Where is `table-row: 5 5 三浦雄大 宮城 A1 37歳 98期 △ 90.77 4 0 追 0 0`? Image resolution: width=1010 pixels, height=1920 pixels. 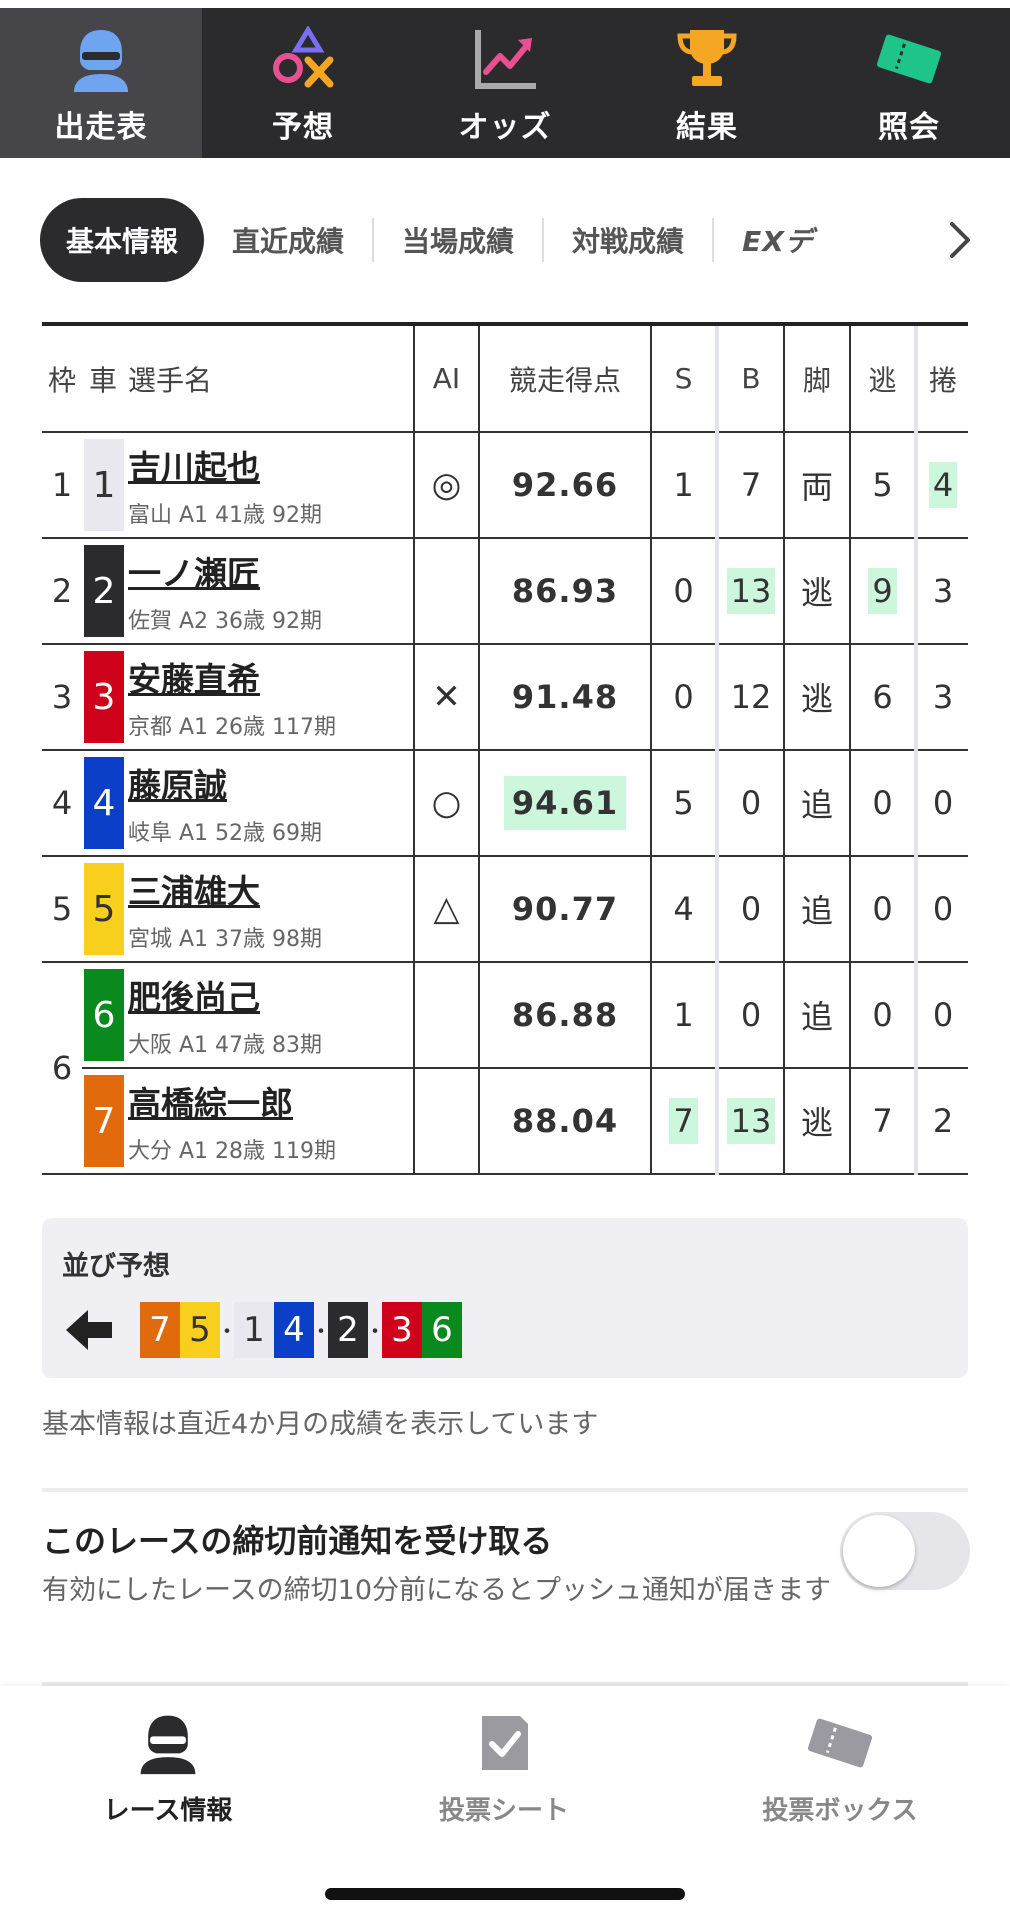 table-row: 5 5 三浦雄大 宮城 A1 37歳 98期 △ 90.77 4 0 追 0 0 is located at coordinates (505, 909).